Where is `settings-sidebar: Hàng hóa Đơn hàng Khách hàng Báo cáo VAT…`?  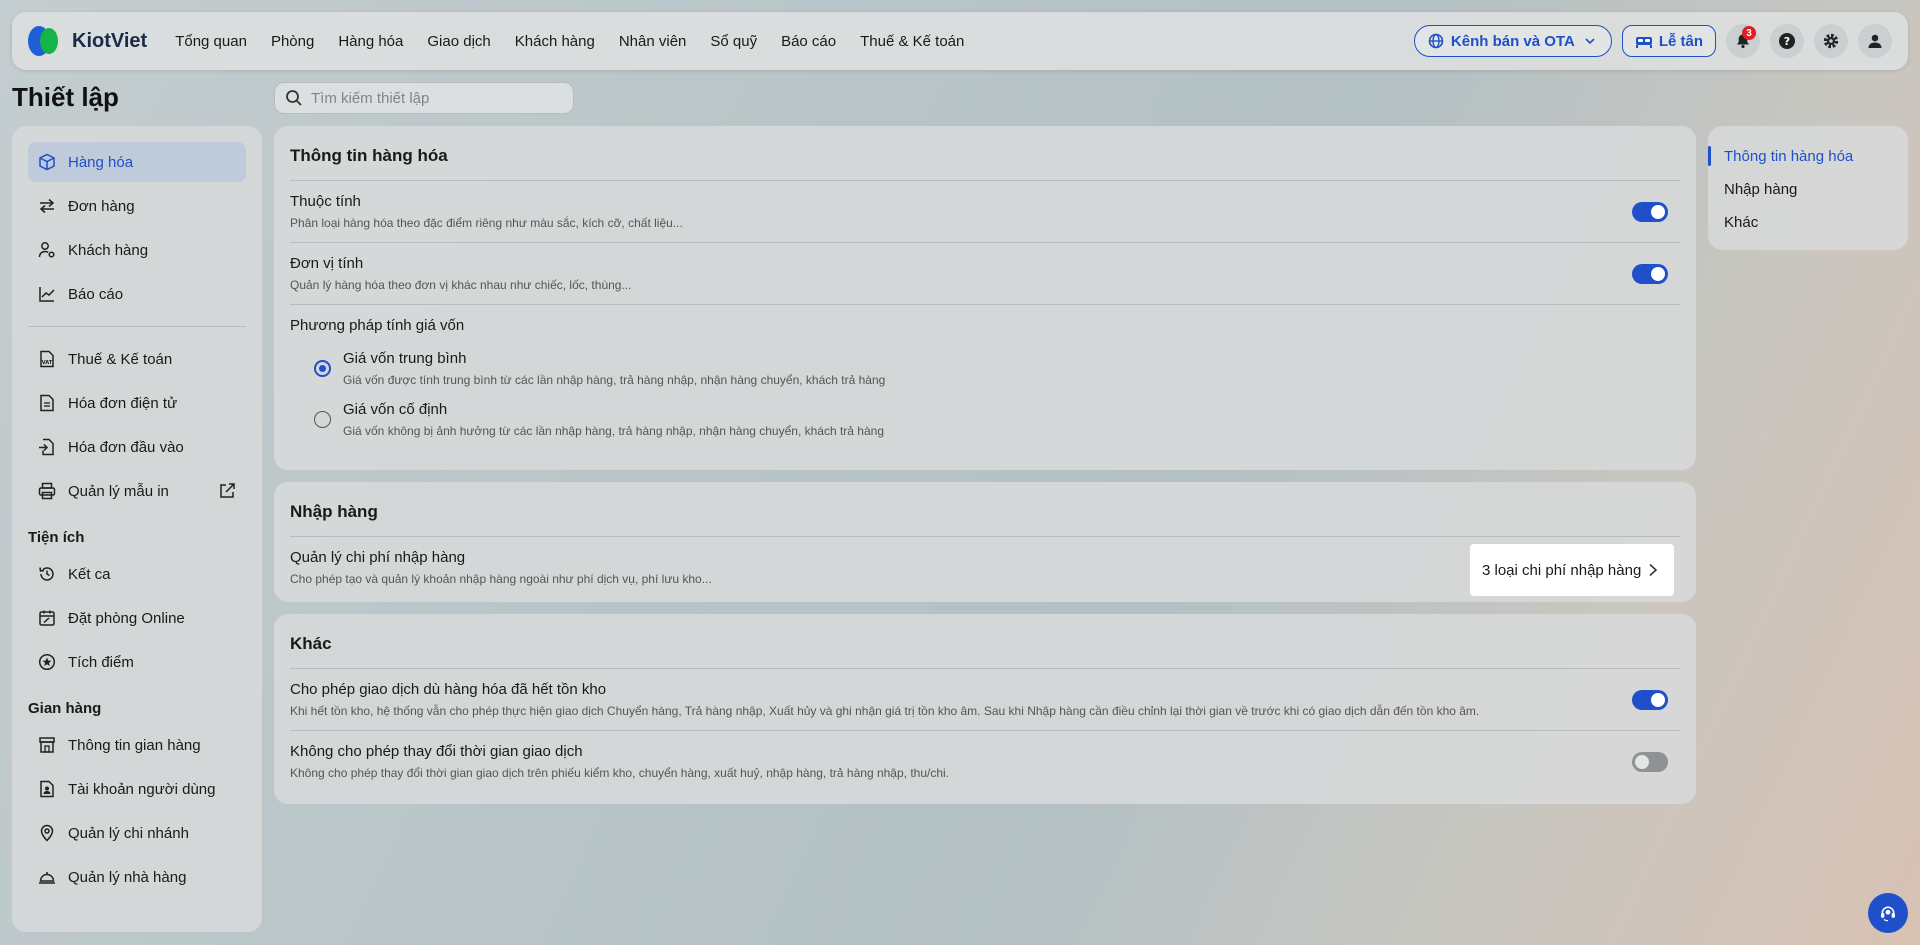 settings-sidebar: Hàng hóa Đơn hàng Khách hàng Báo cáo VAT… is located at coordinates (137, 529).